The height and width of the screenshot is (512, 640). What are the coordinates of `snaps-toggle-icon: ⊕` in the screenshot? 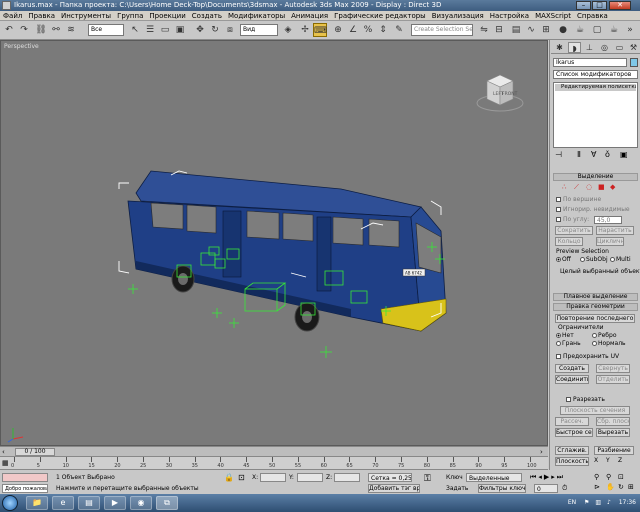 It's located at (338, 30).